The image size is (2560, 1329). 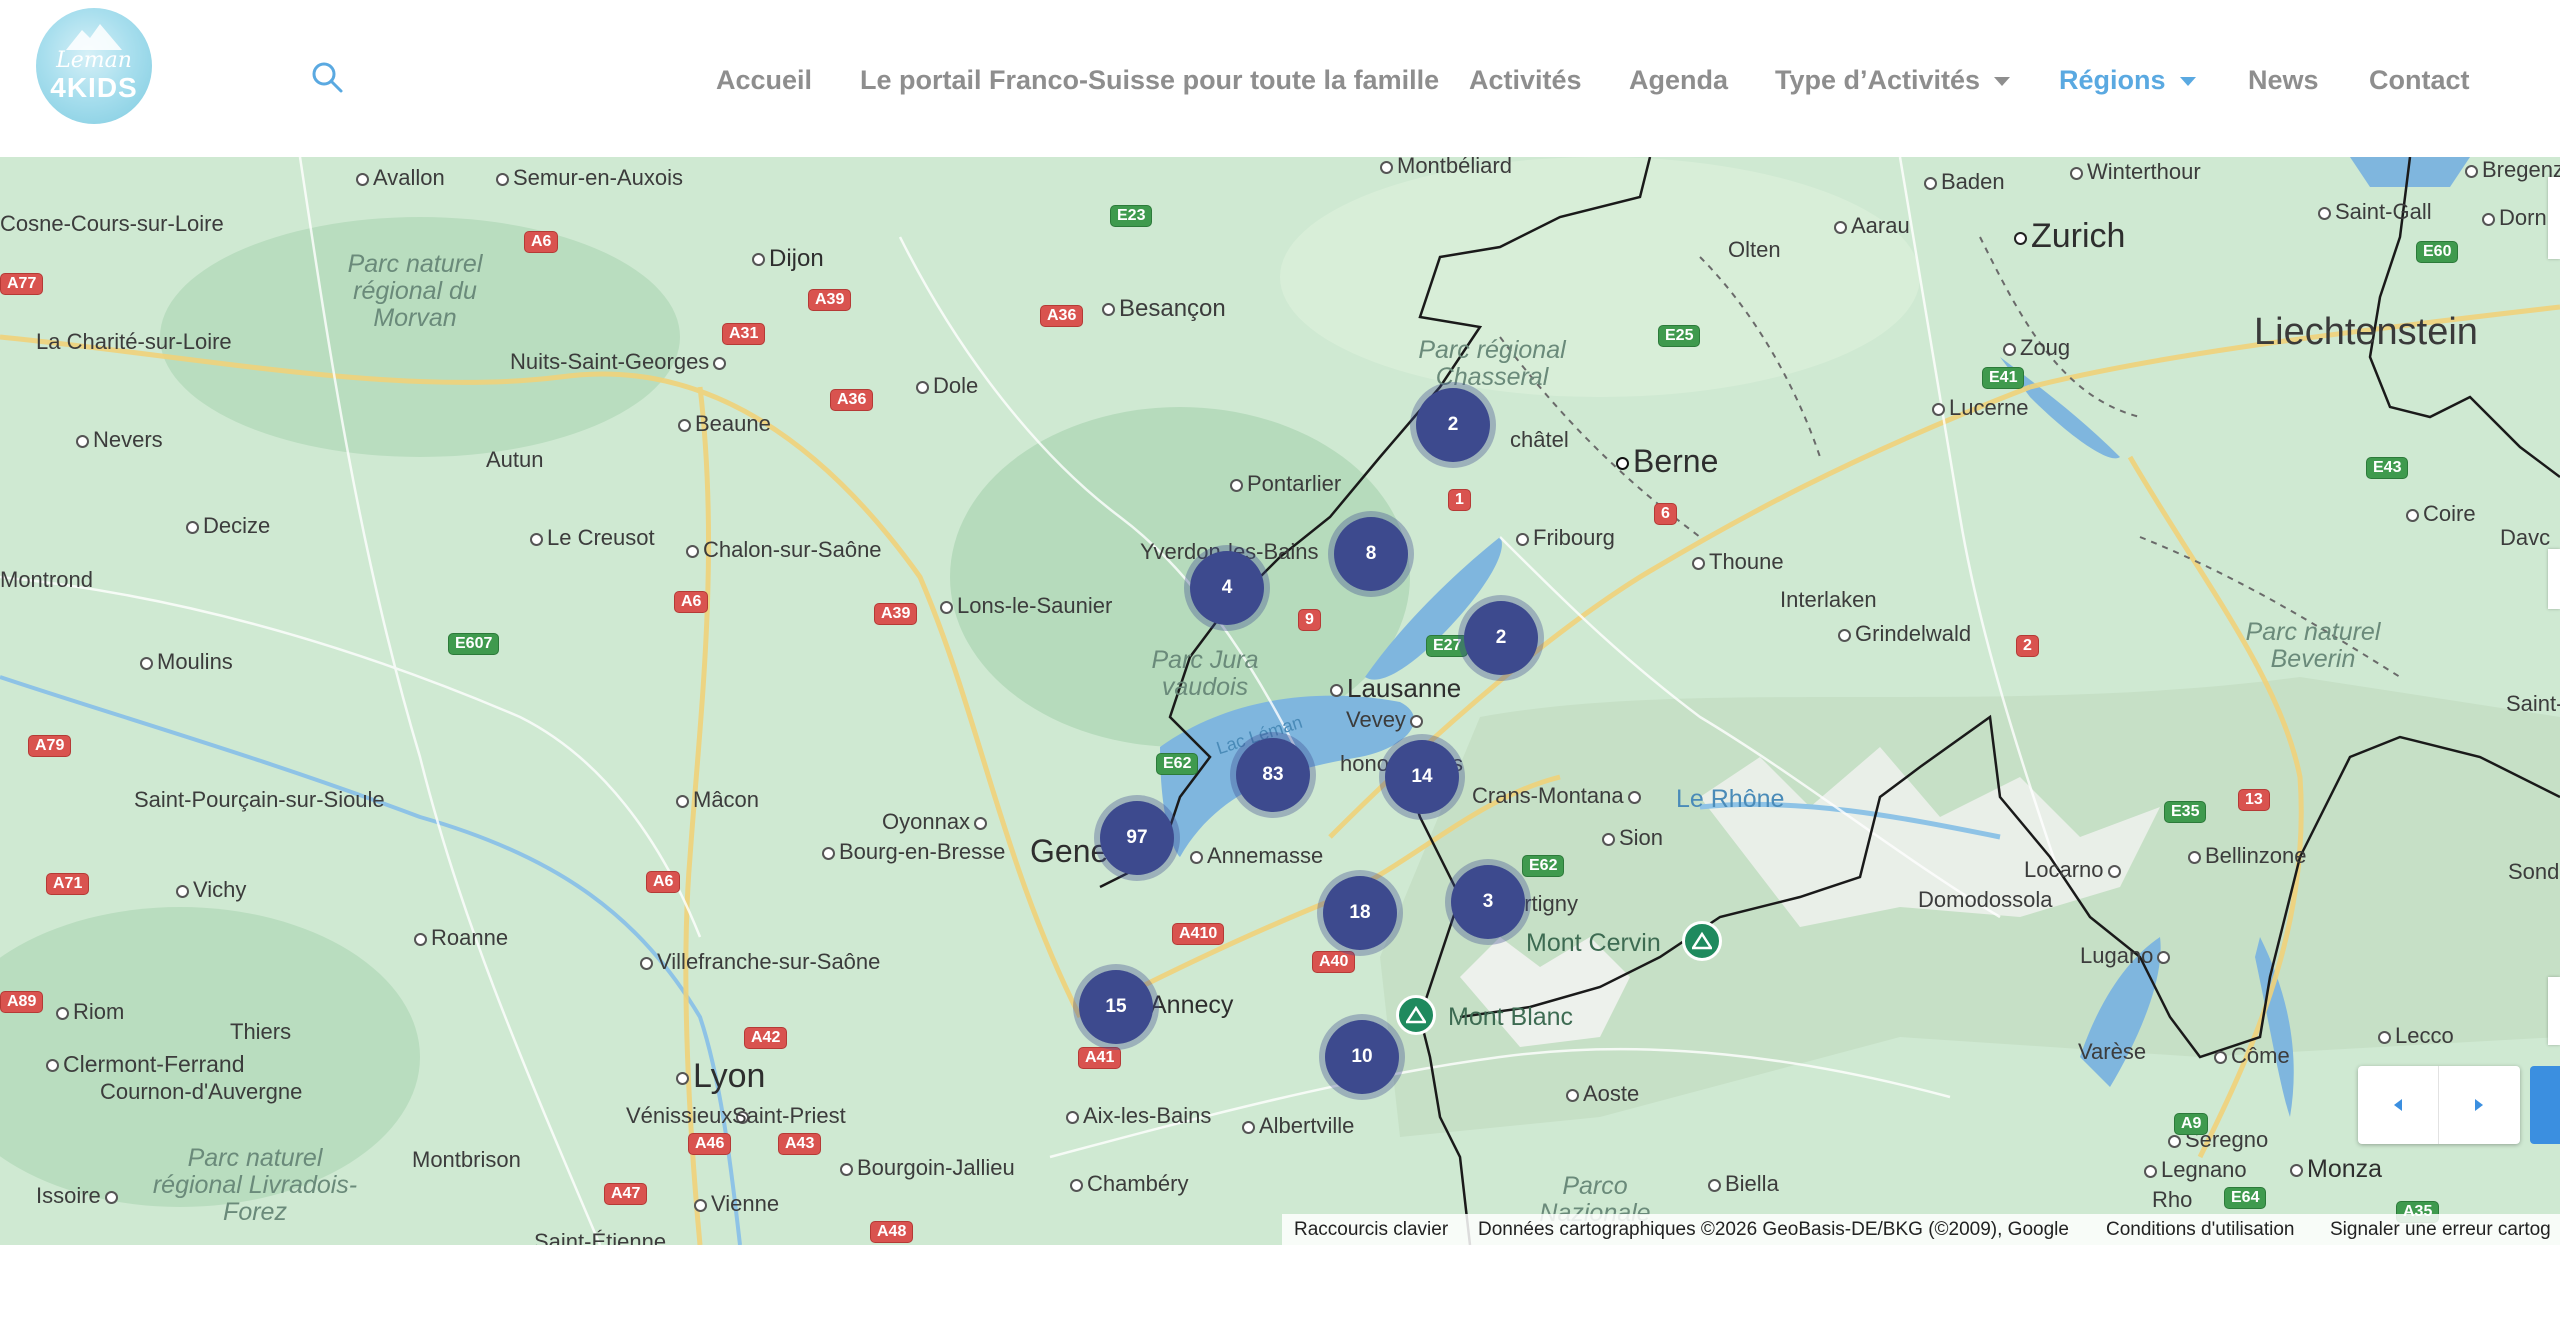 What do you see at coordinates (789, 1115) in the screenshot?
I see `place-saintpriest: Saint-Priest` at bounding box center [789, 1115].